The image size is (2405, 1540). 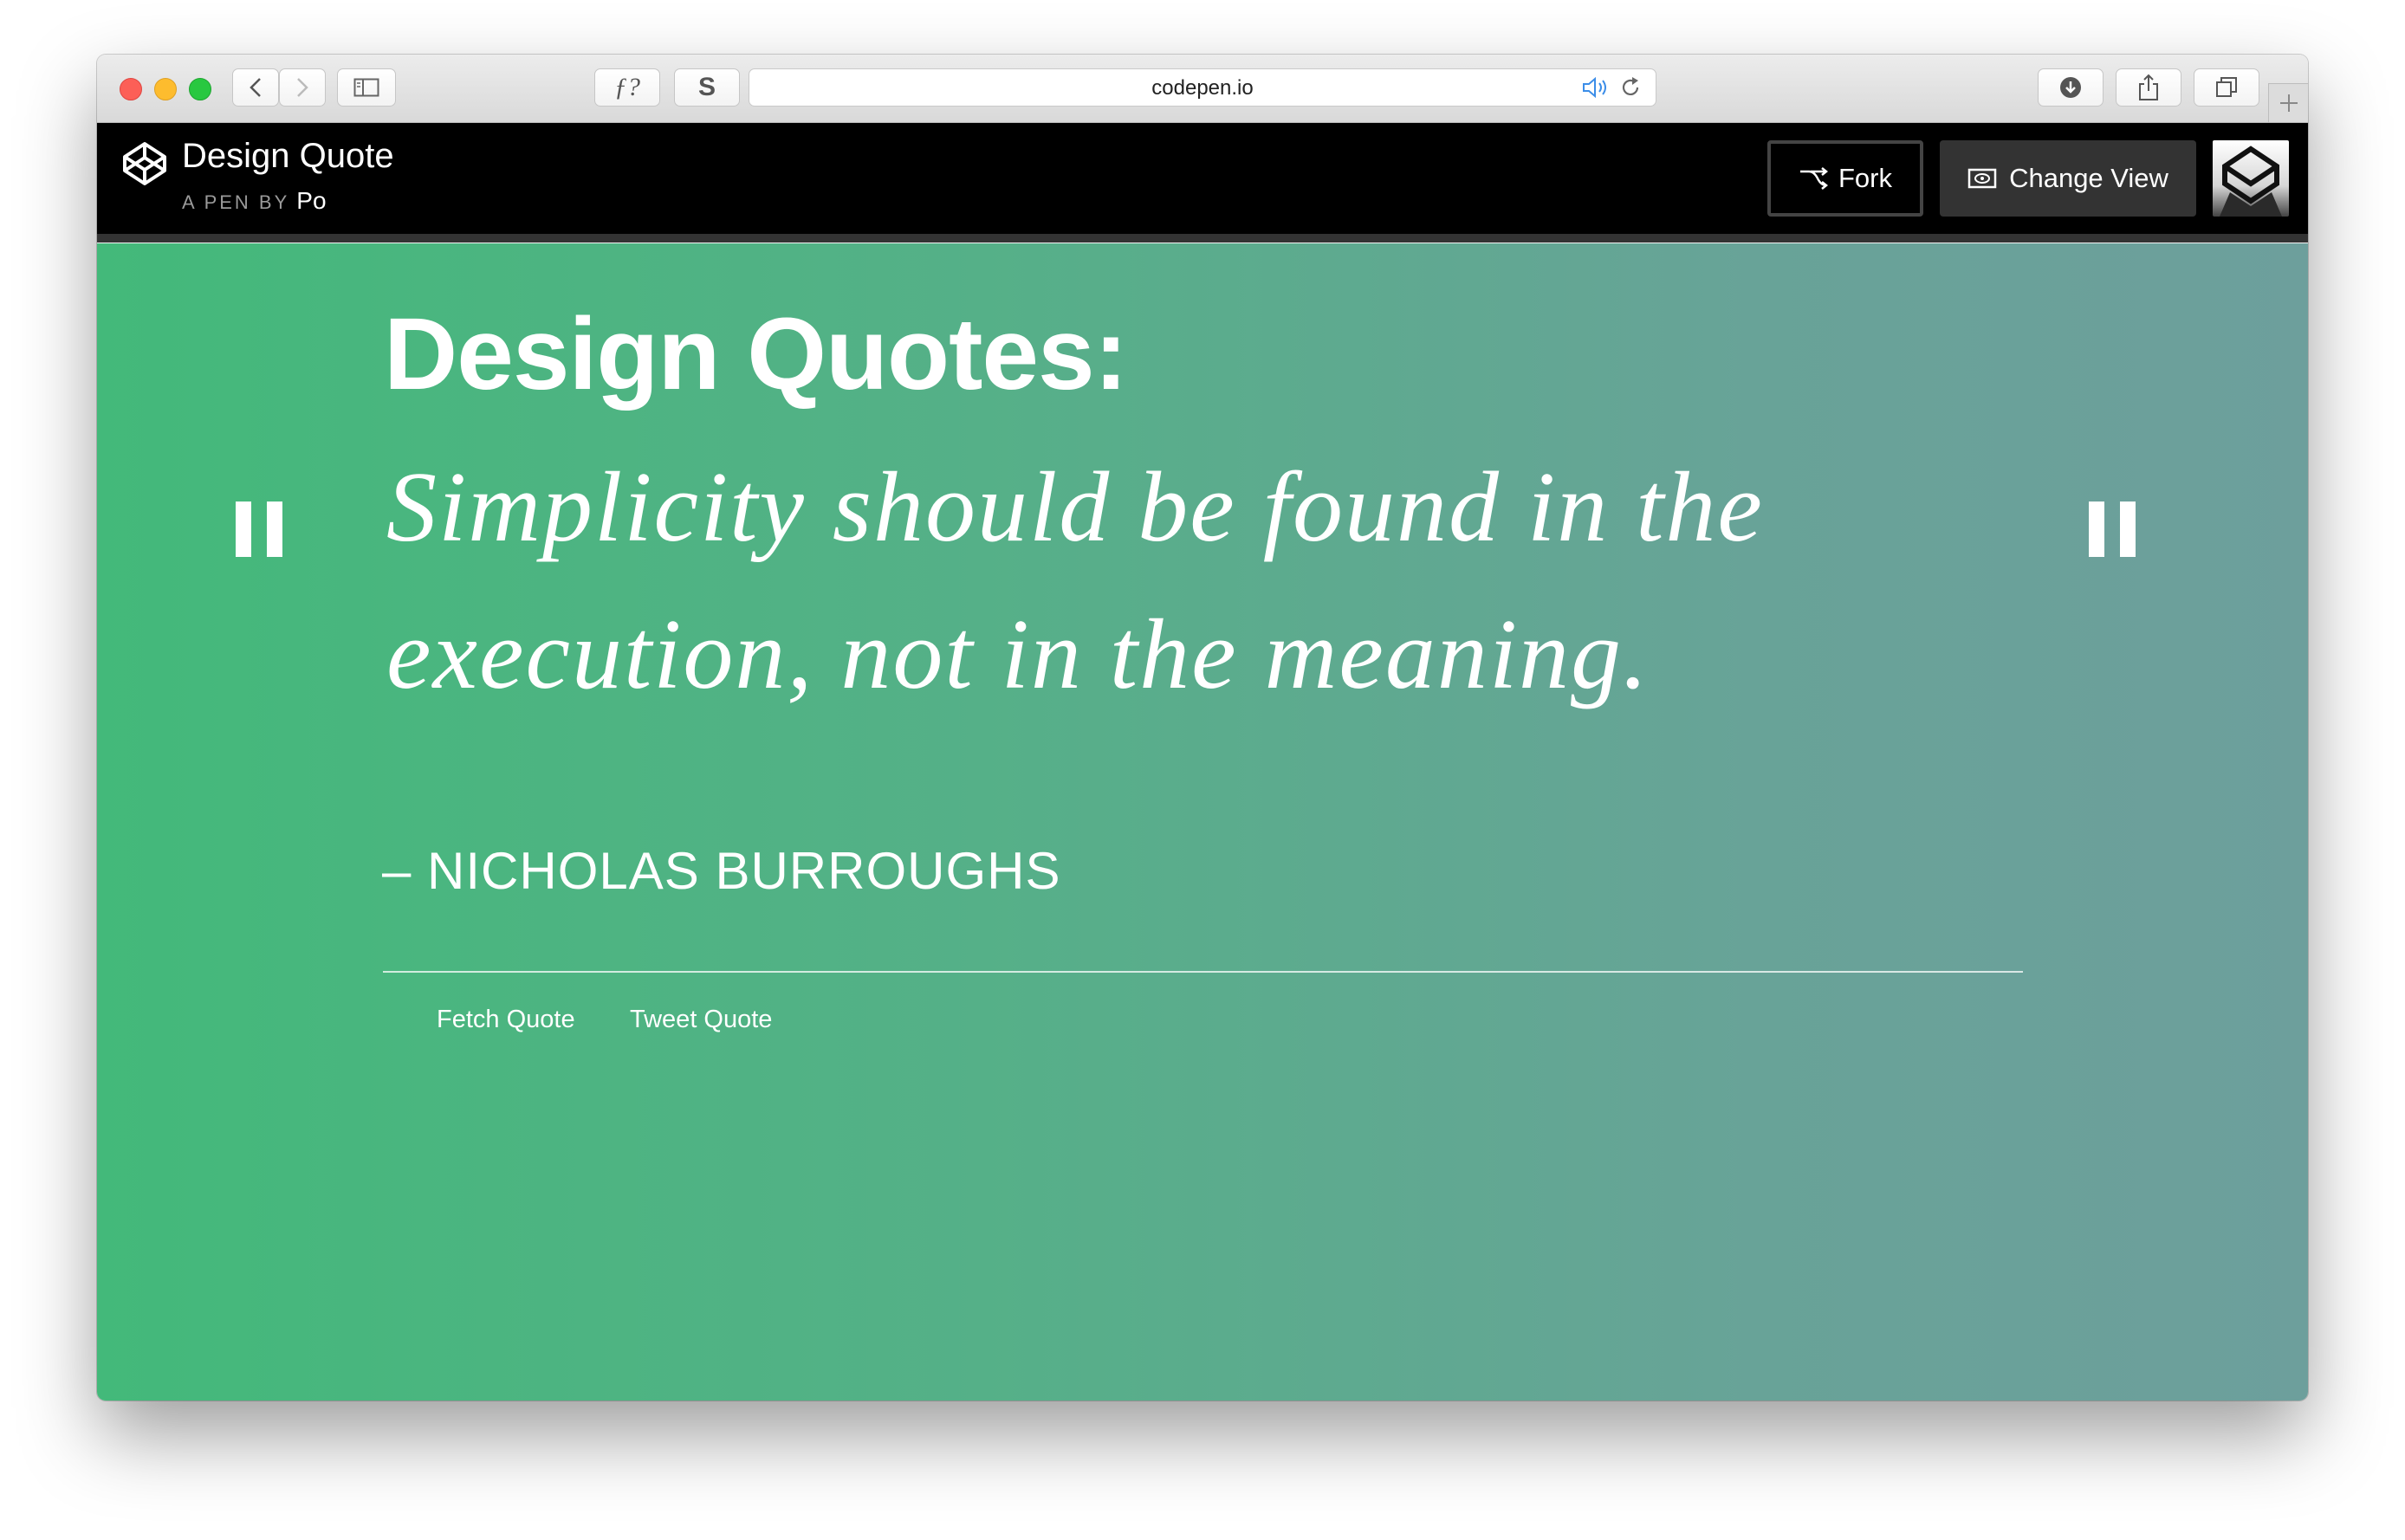 I want to click on download-icon, so click(x=2070, y=87).